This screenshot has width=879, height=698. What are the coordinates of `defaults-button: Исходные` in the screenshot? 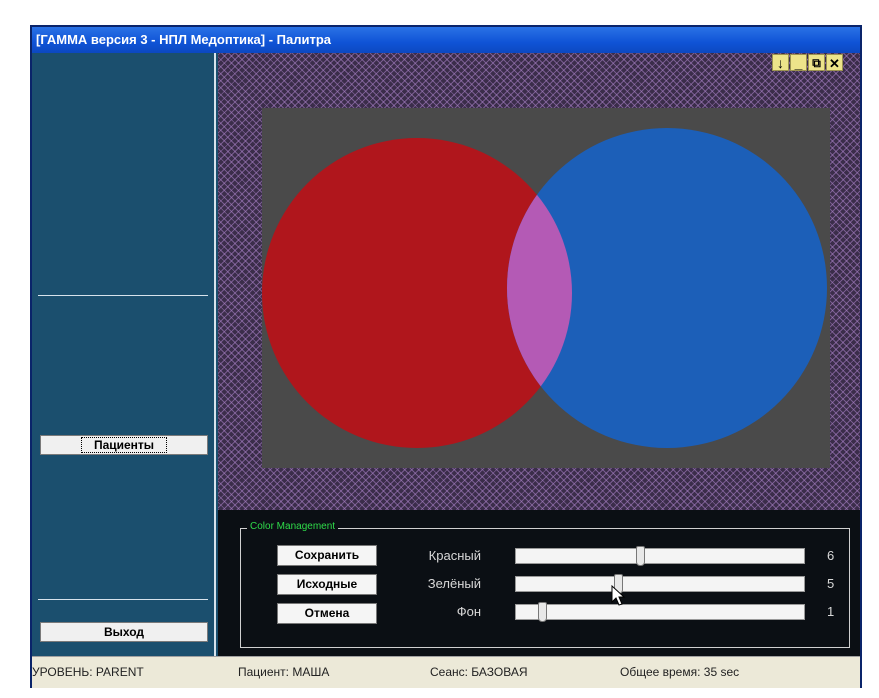 It's located at (327, 584).